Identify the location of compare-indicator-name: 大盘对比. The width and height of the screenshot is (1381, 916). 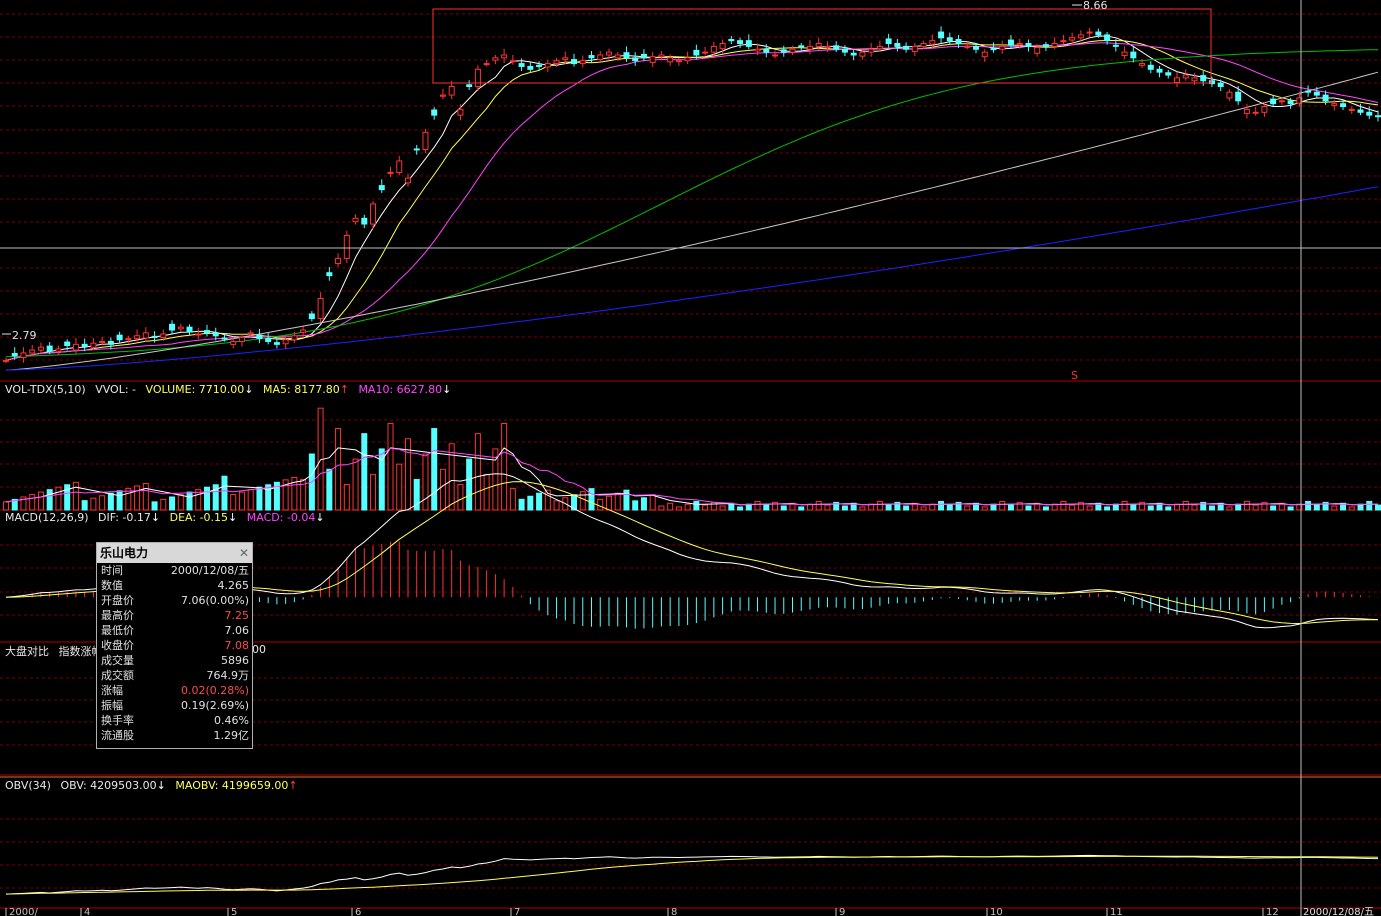
(27, 651).